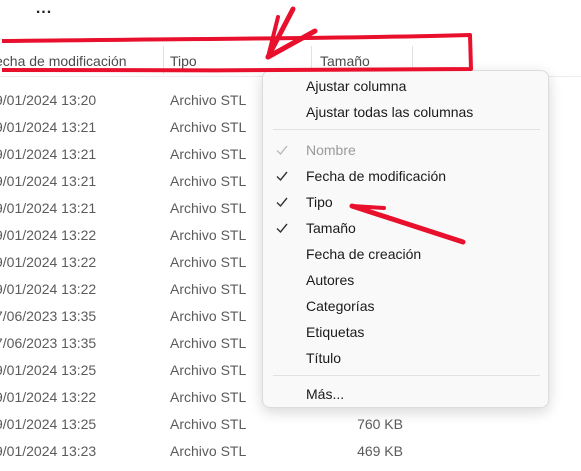  What do you see at coordinates (380, 451) in the screenshot?
I see `size-cell: 469 KB` at bounding box center [380, 451].